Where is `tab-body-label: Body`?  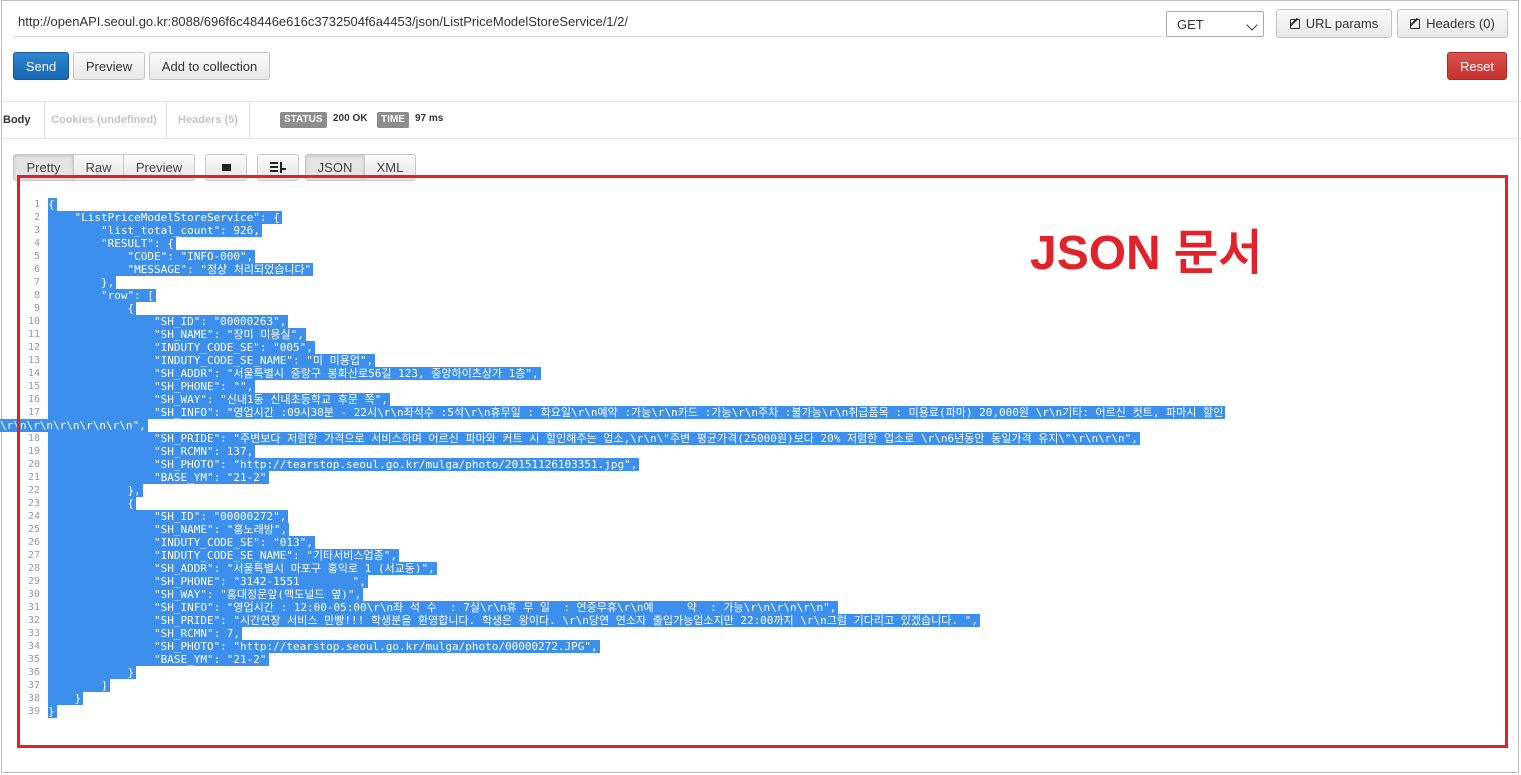
tab-body-label: Body is located at coordinates (17, 120).